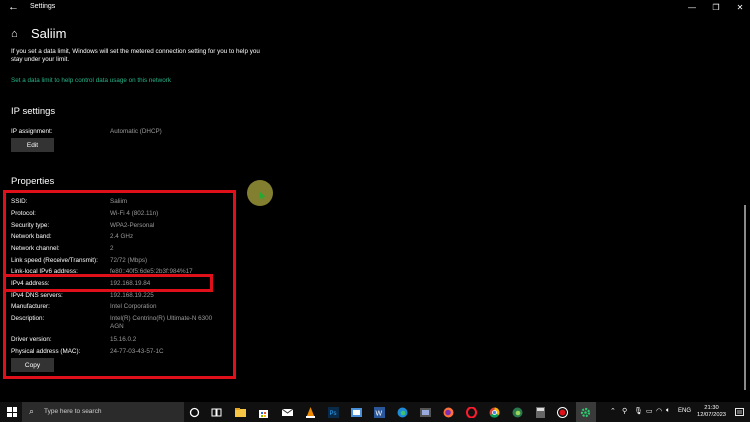  Describe the element at coordinates (287, 412) in the screenshot. I see `mail-icon` at that location.